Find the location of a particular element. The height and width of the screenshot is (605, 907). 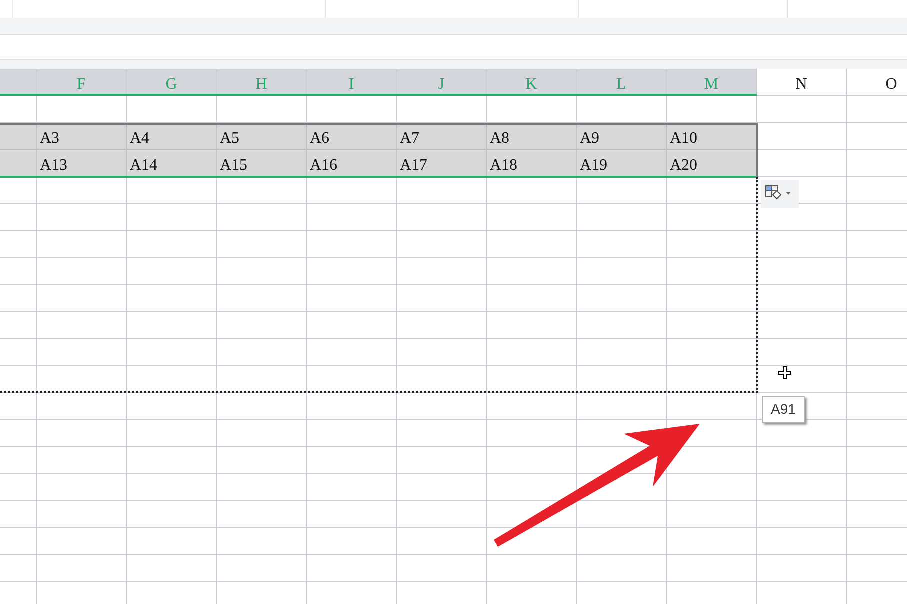

table-cell-text: A20 is located at coordinates (684, 166).